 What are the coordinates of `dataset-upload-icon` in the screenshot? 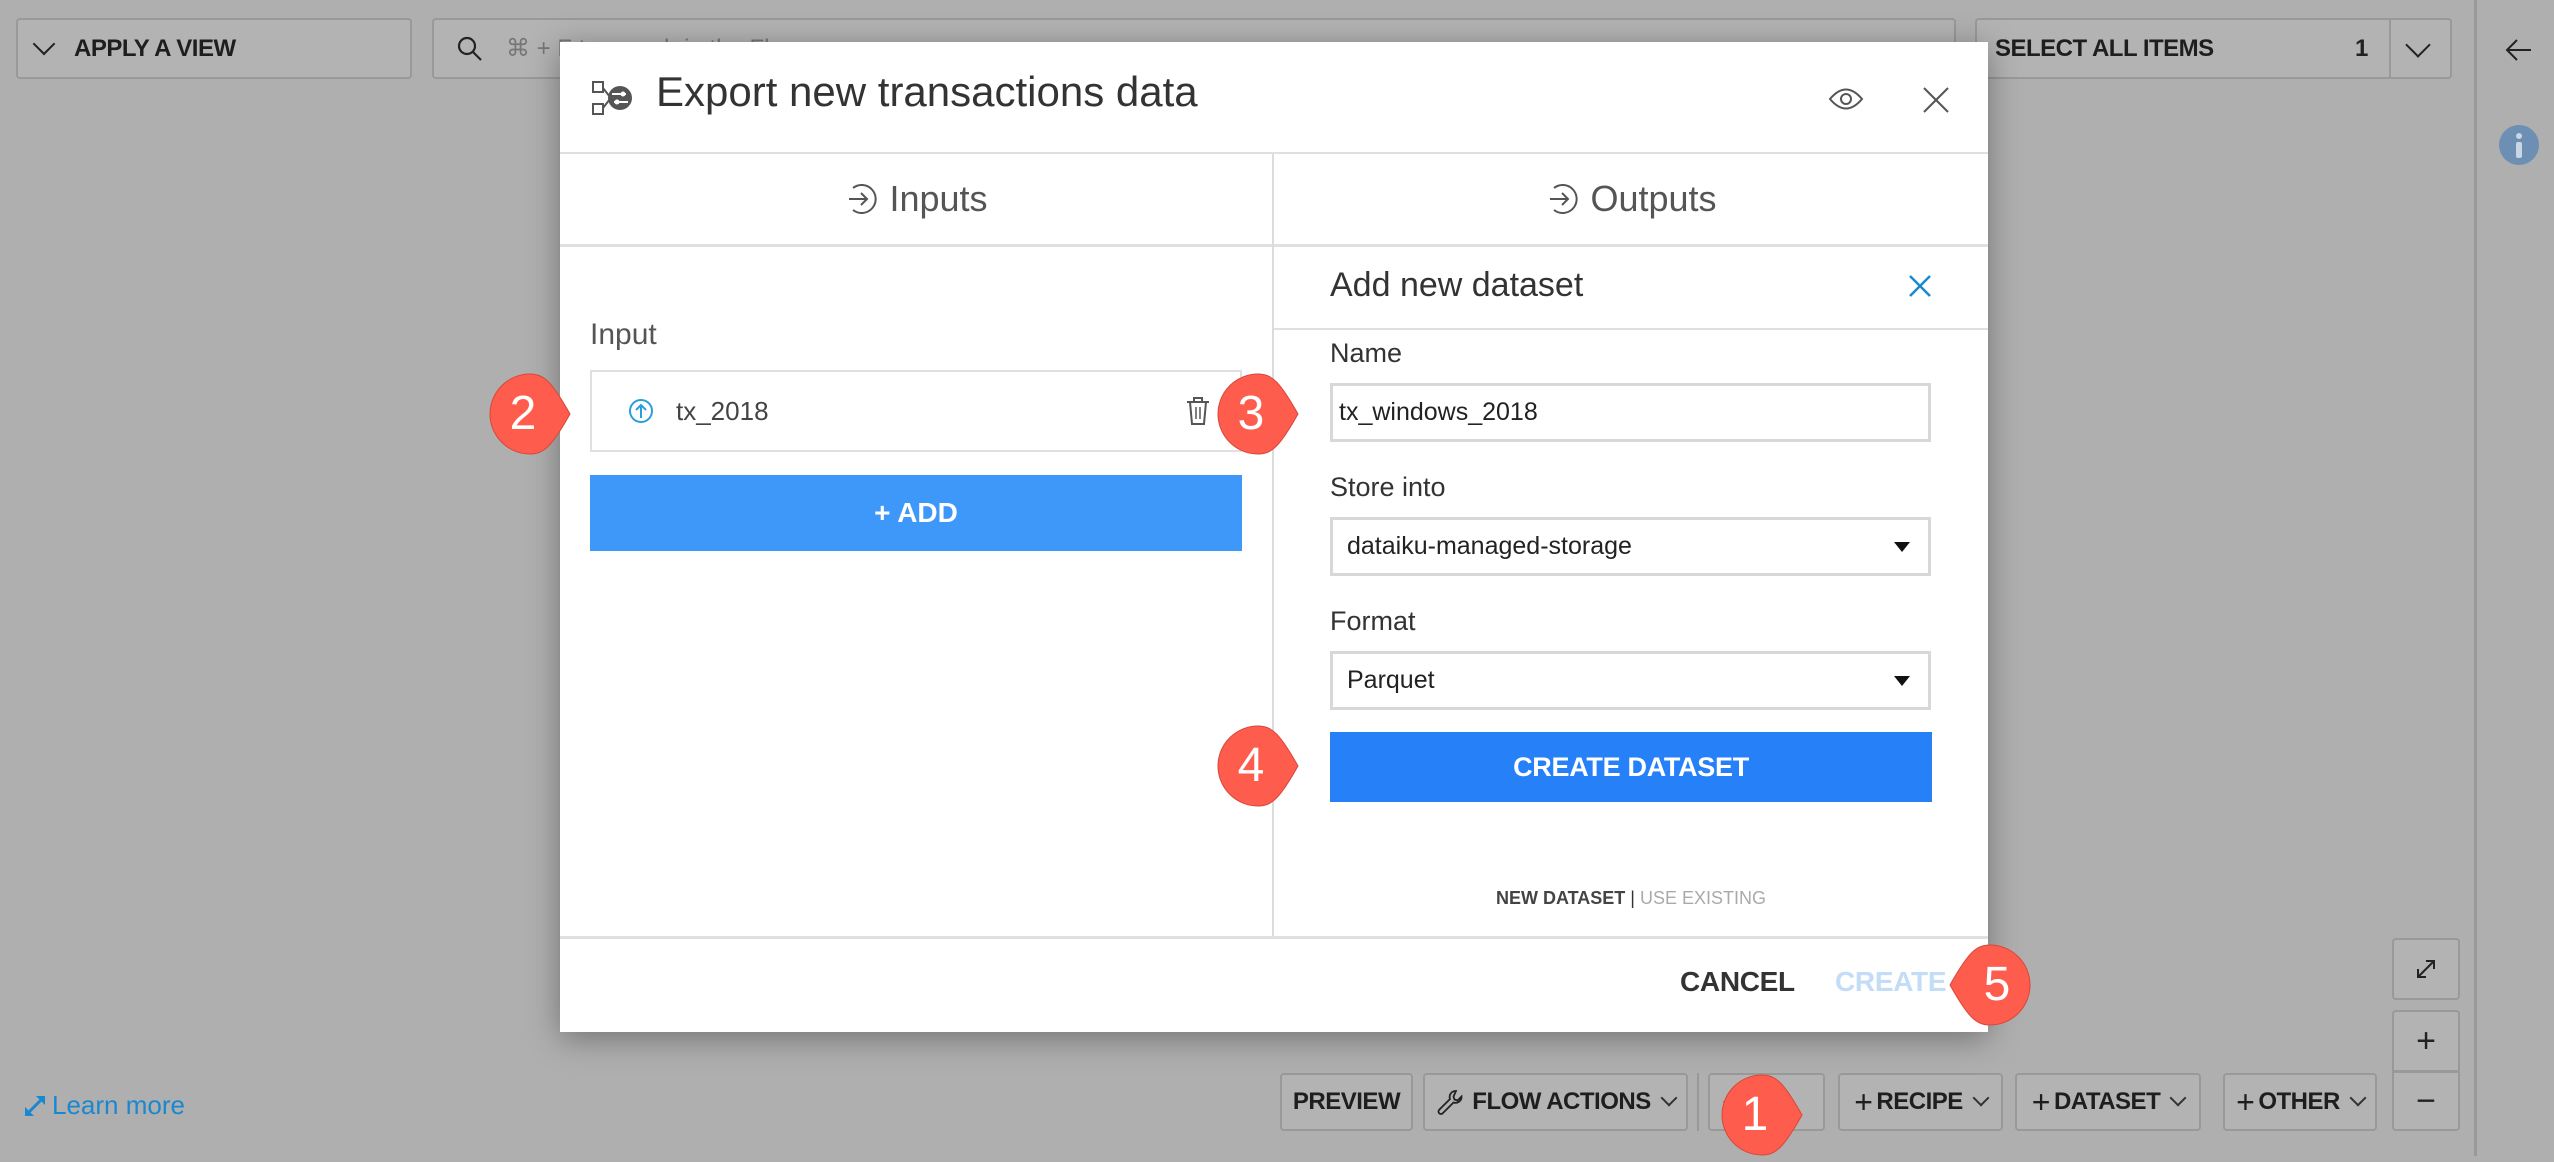 It's located at (641, 411).